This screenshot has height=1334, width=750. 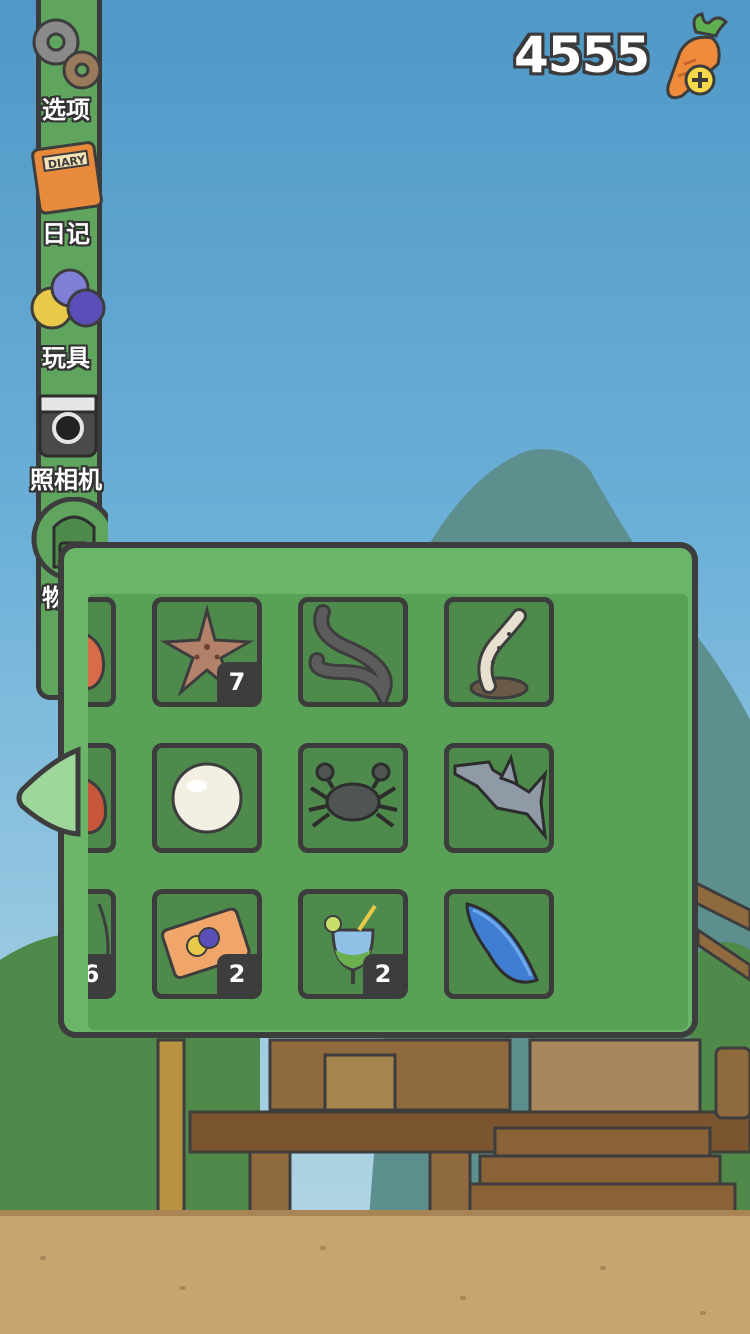 What do you see at coordinates (98, 806) in the screenshot?
I see `hermit-crab-icon` at bounding box center [98, 806].